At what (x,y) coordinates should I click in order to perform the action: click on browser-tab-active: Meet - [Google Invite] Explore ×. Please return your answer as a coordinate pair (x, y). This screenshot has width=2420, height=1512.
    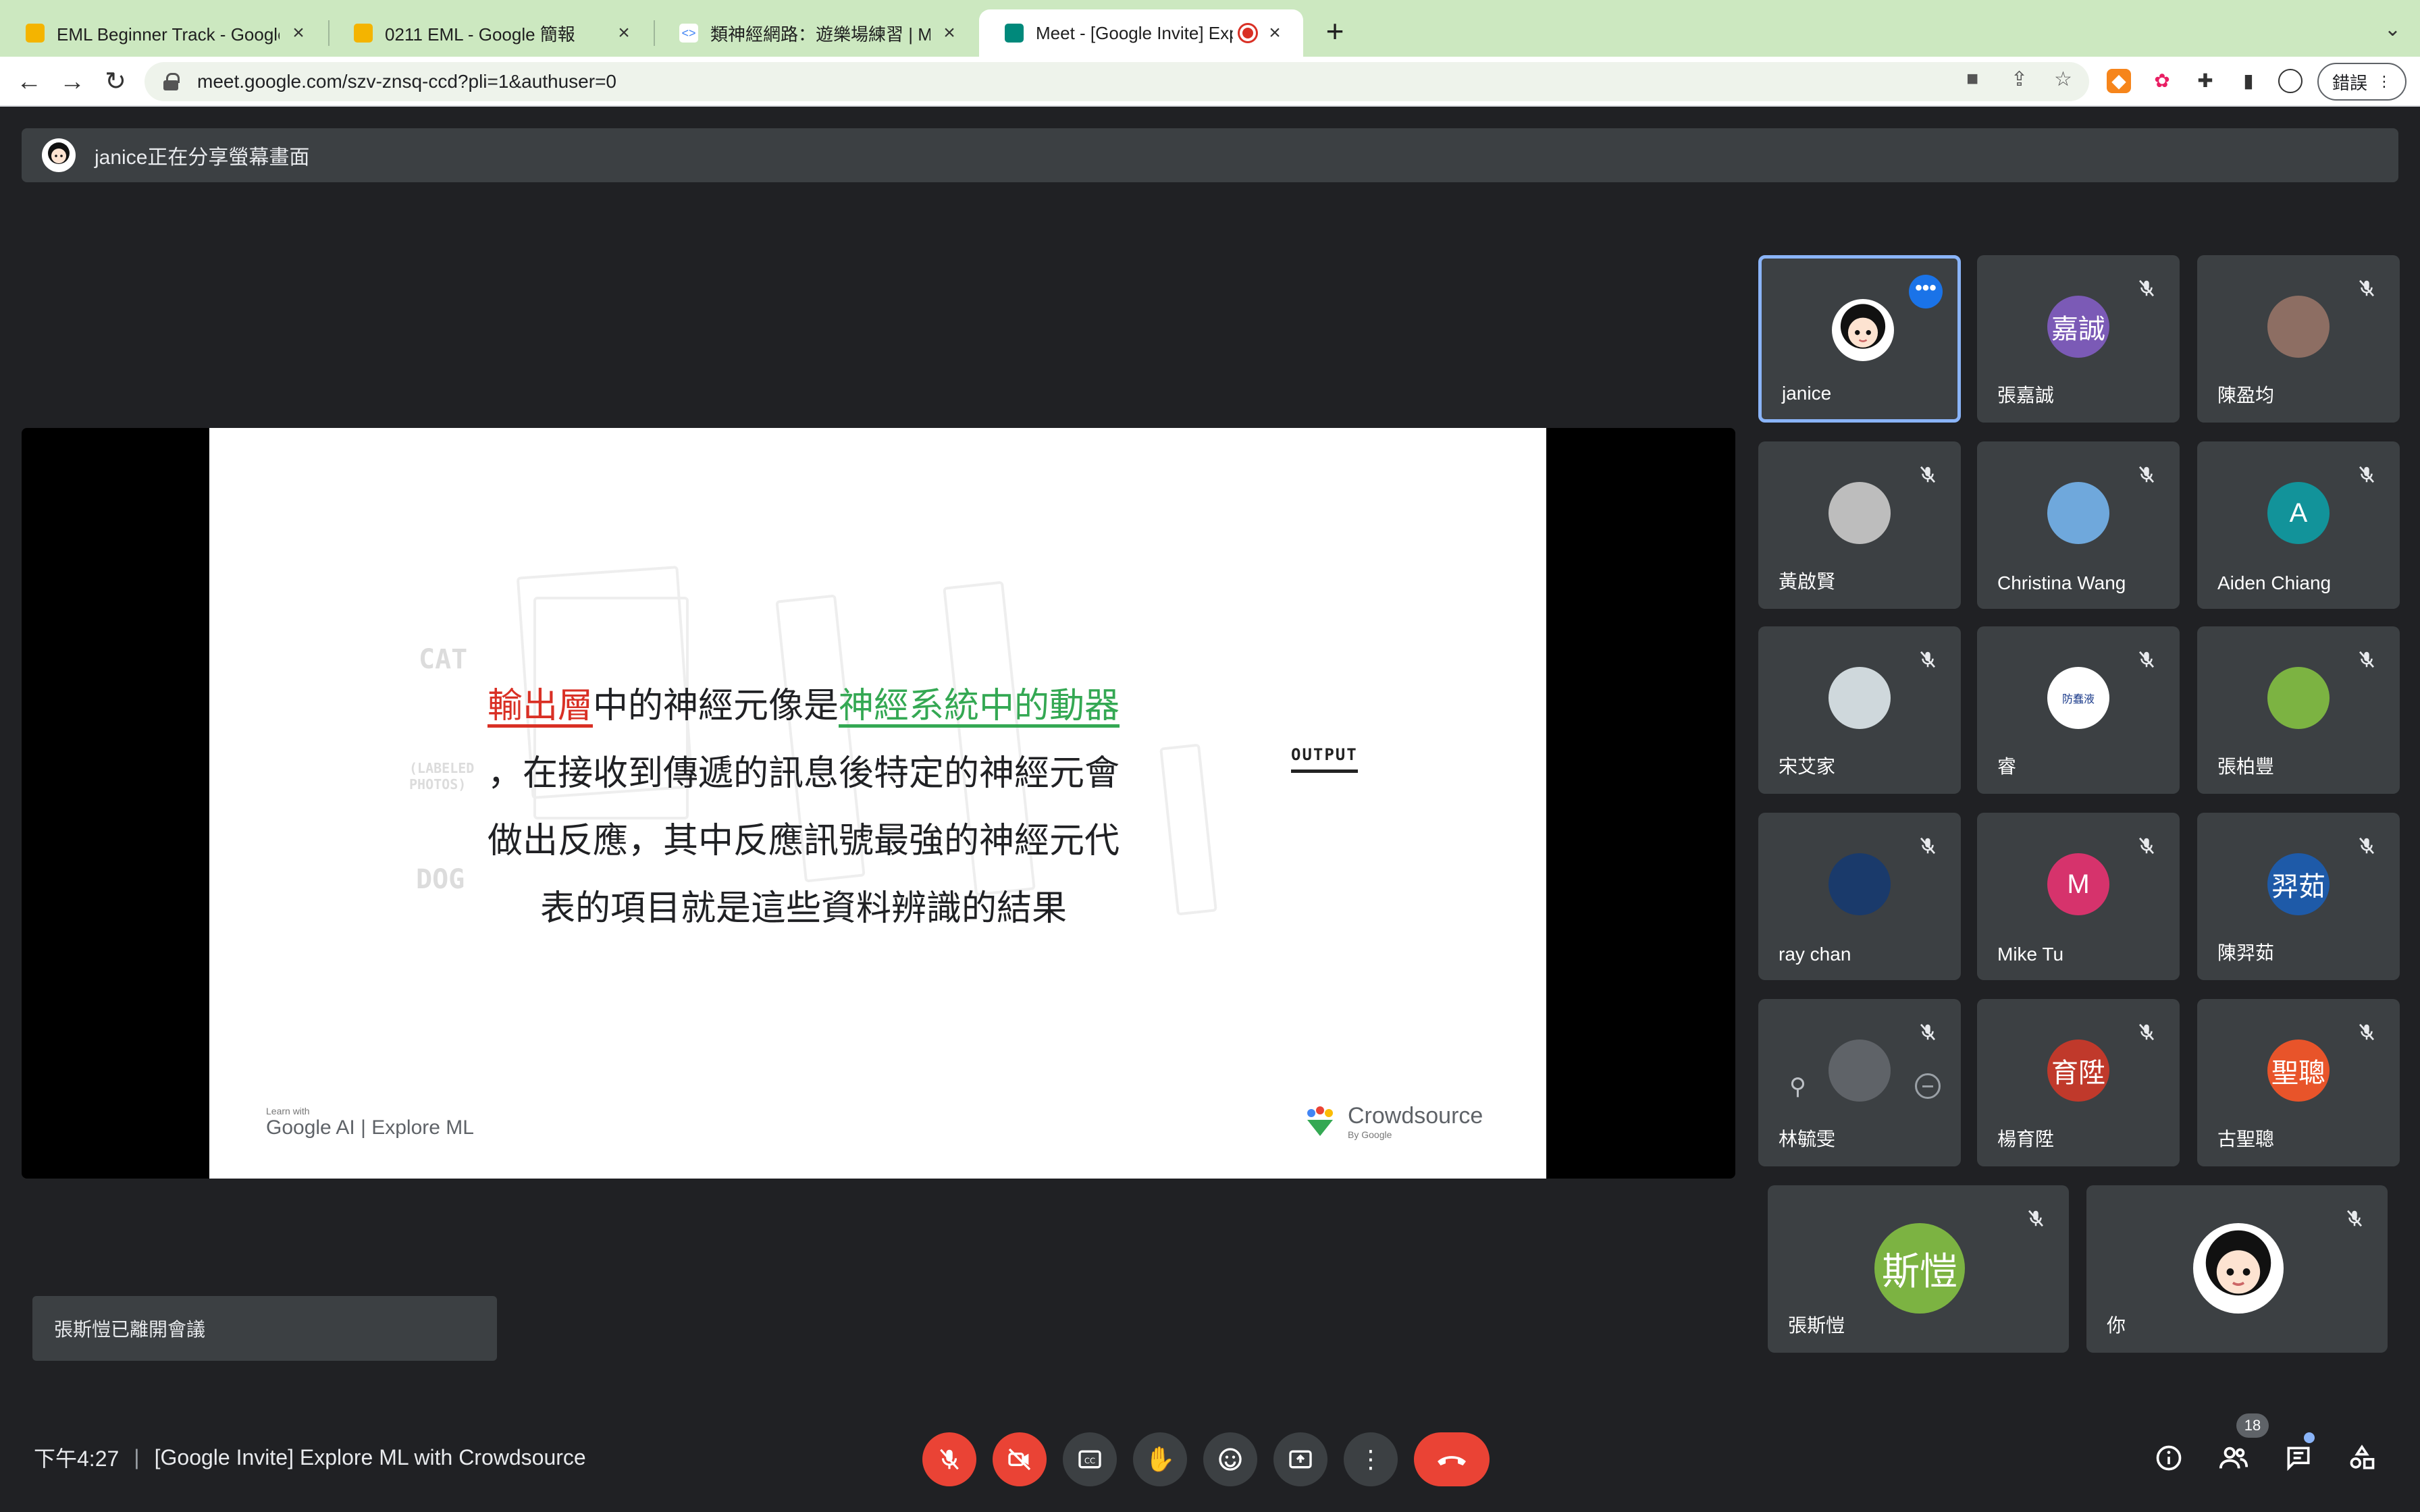
    Looking at the image, I should click on (1141, 33).